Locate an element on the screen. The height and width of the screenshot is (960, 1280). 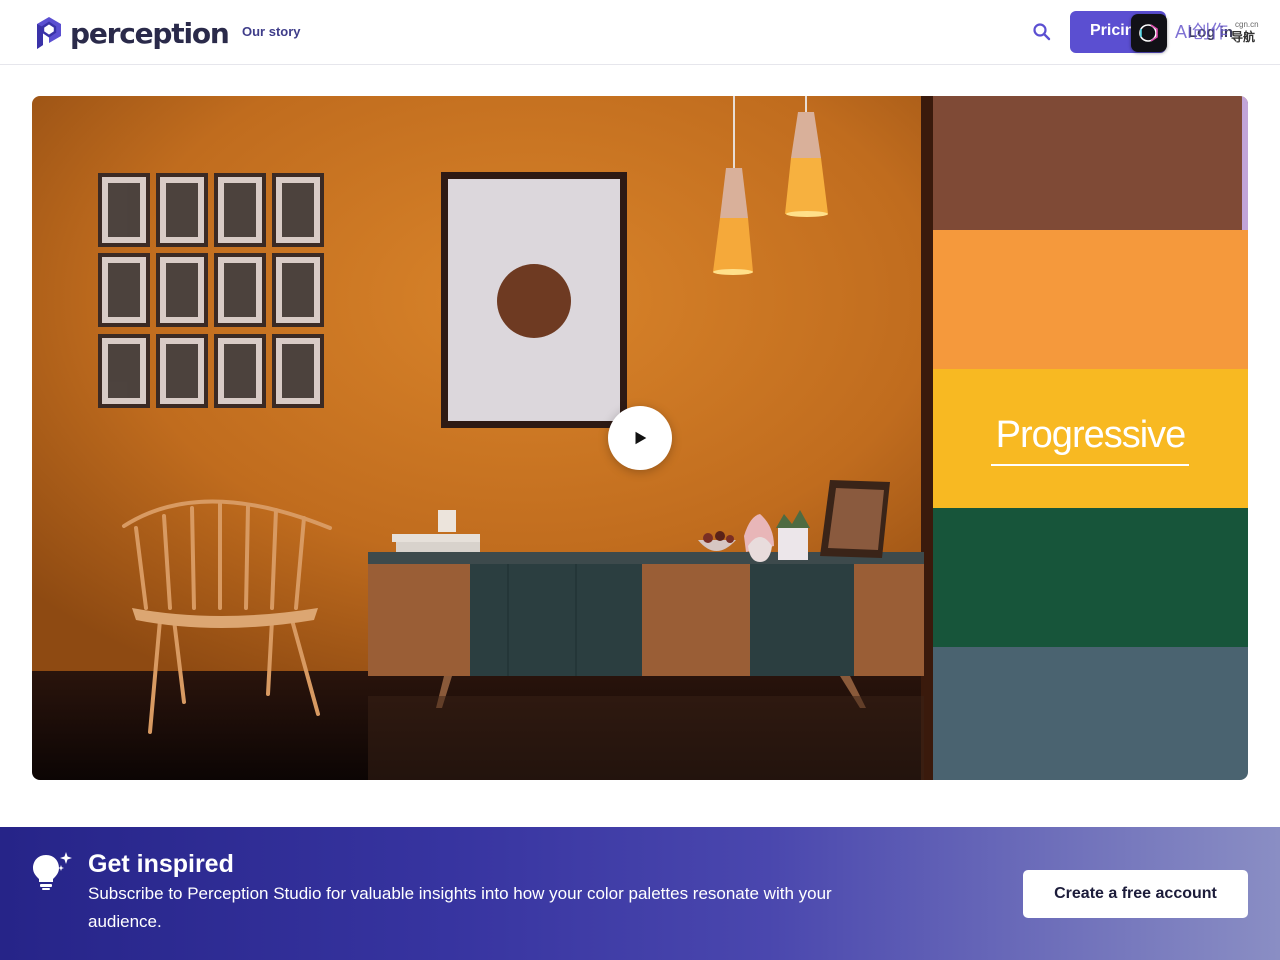
logo-link: perception is located at coordinates (132, 33).